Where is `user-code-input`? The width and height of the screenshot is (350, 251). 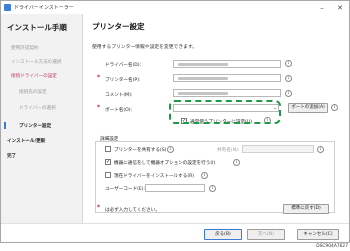 user-code-input is located at coordinates (175, 188).